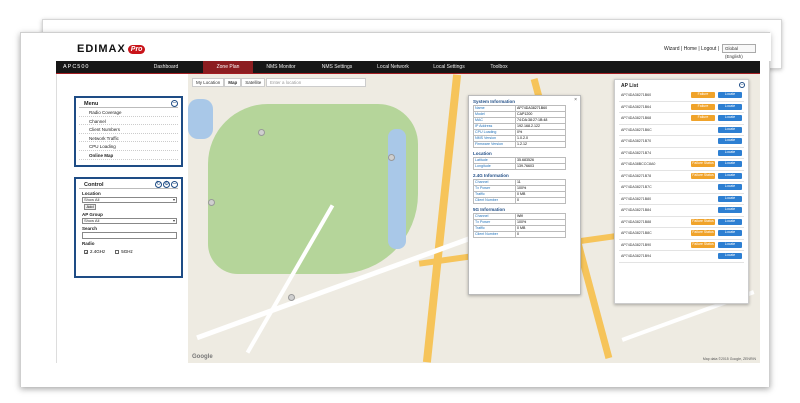 This screenshot has height=403, width=800. I want to click on menu-item-network-traffic: Network Traffic, so click(128, 138).